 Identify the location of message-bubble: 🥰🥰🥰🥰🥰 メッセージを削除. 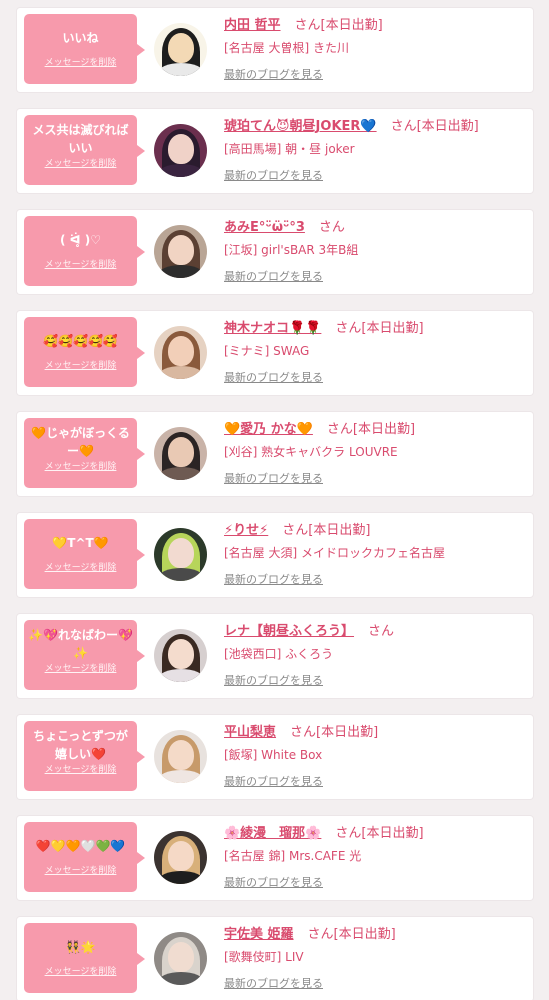
(84, 352).